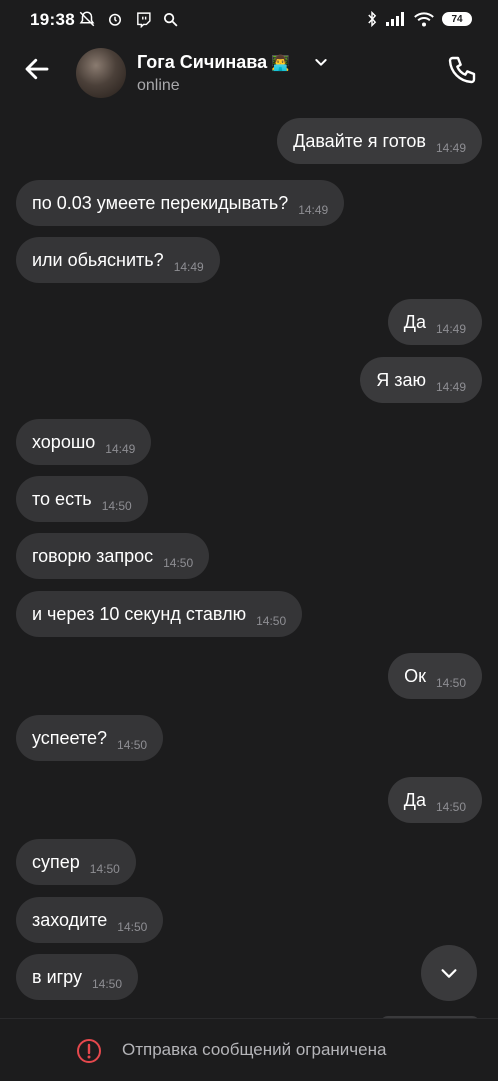 The width and height of the screenshot is (498, 1081). What do you see at coordinates (64, 441) in the screenshot?
I see `message-text: хорошо` at bounding box center [64, 441].